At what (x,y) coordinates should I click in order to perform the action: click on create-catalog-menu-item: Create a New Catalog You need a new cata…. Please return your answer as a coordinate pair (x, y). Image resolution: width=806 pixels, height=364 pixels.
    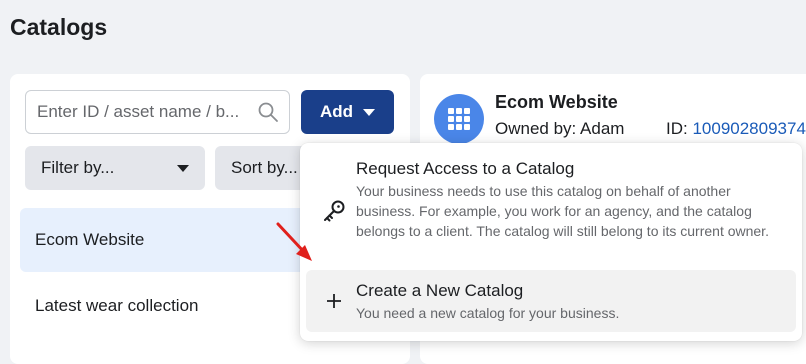
    Looking at the image, I should click on (551, 301).